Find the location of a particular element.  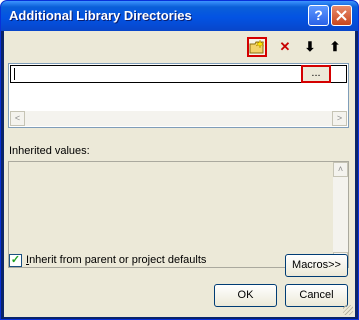

text-caret is located at coordinates (14, 74).